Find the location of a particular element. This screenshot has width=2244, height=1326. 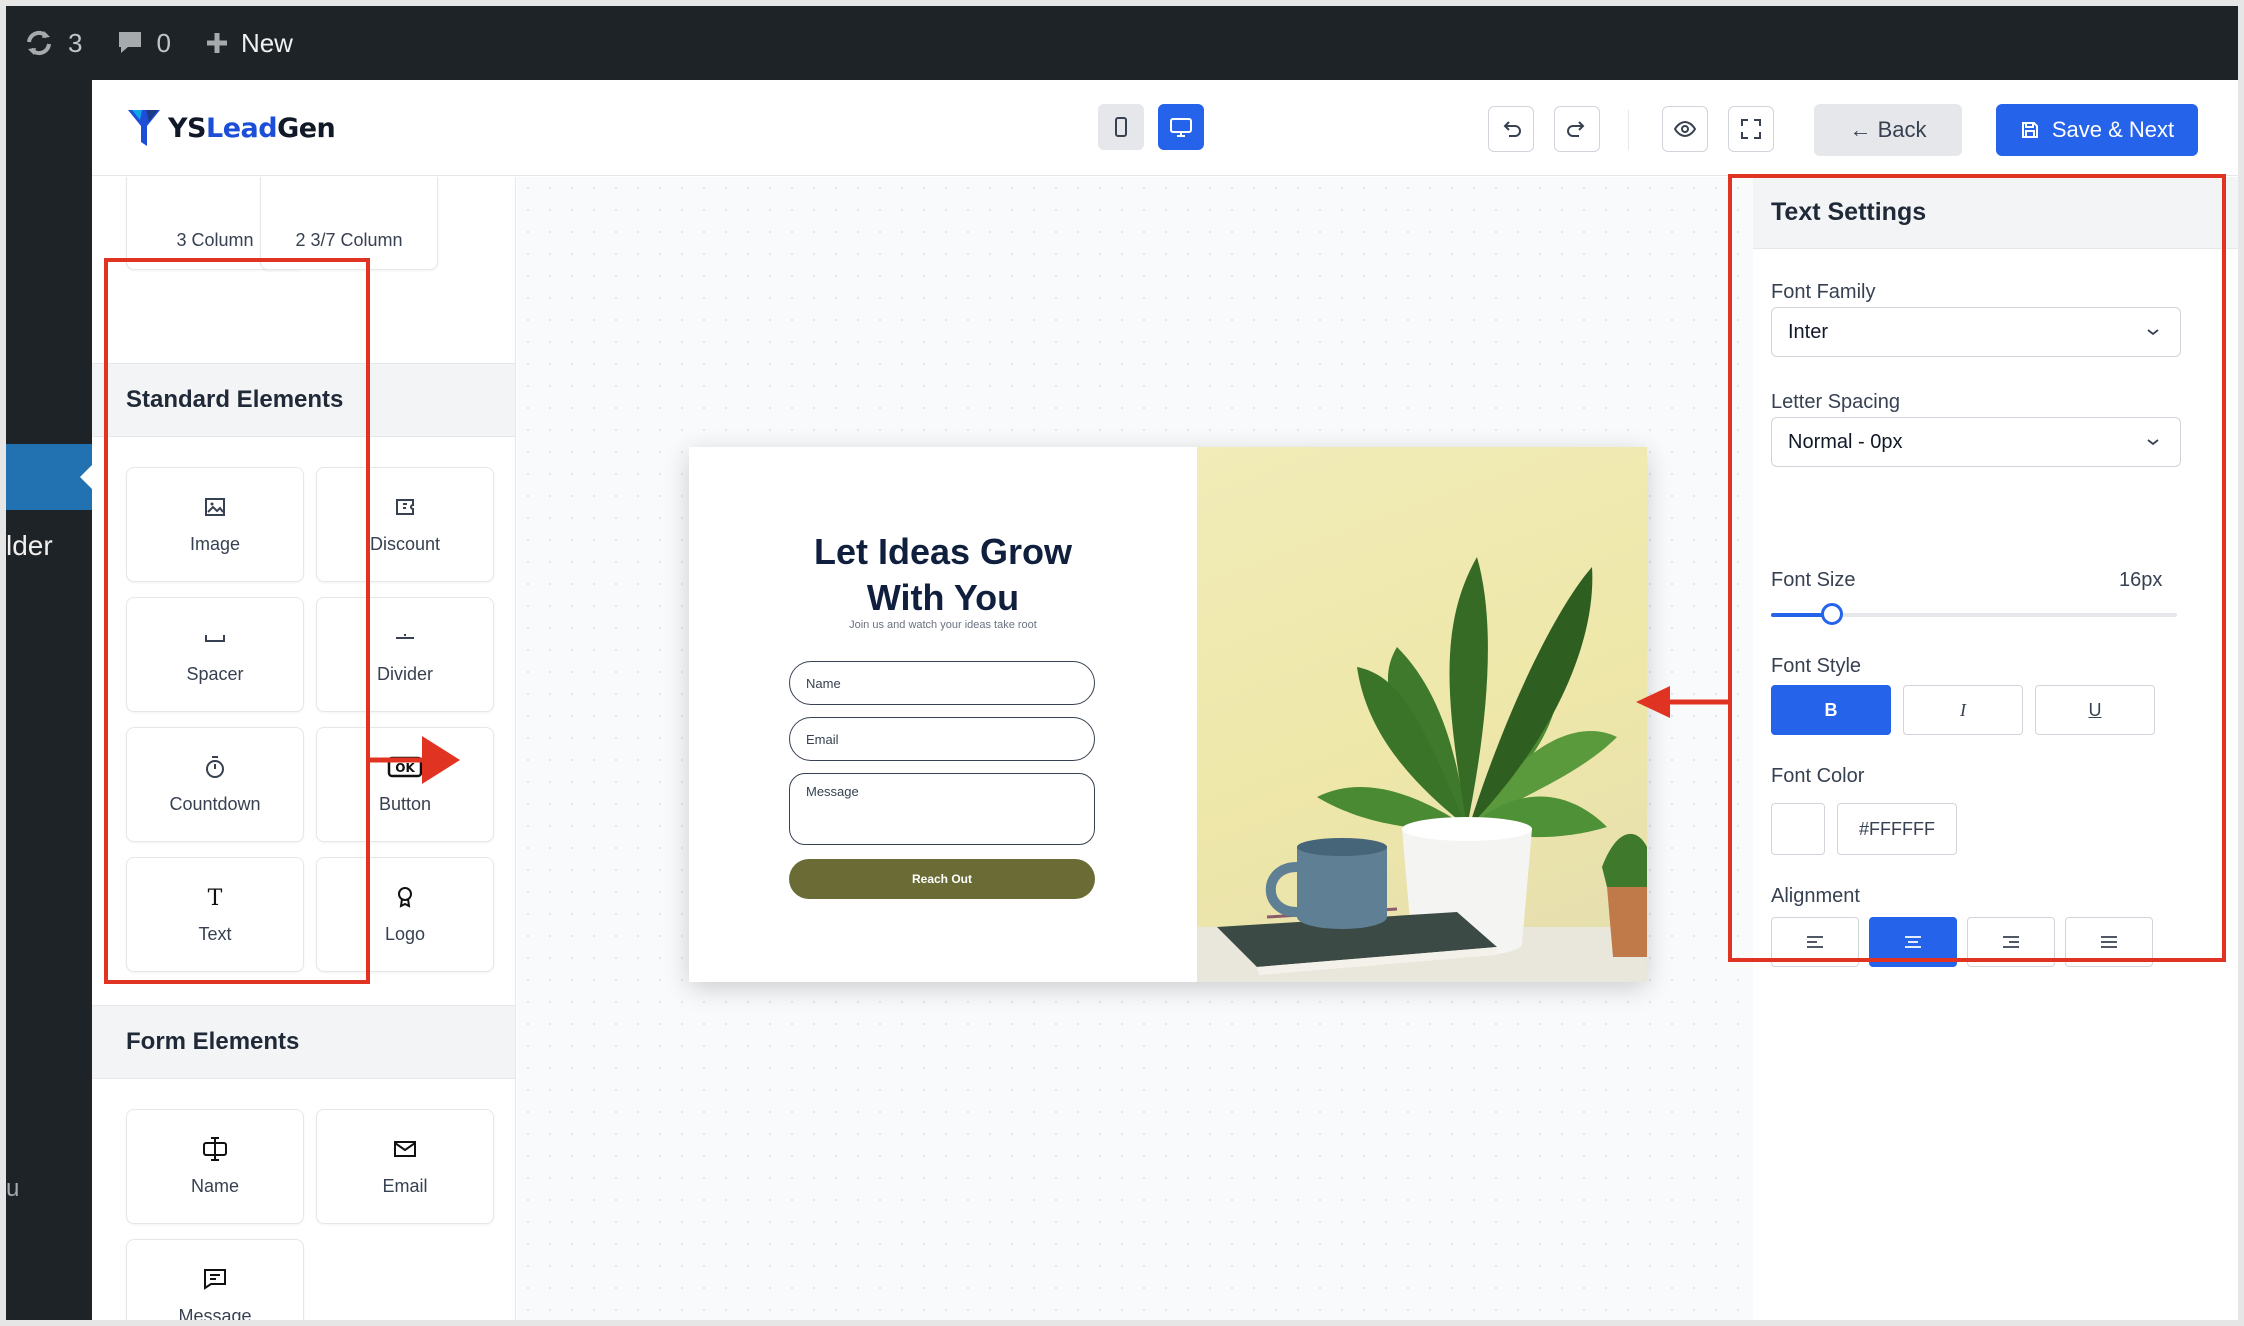

desktop-view-button is located at coordinates (1181, 127).